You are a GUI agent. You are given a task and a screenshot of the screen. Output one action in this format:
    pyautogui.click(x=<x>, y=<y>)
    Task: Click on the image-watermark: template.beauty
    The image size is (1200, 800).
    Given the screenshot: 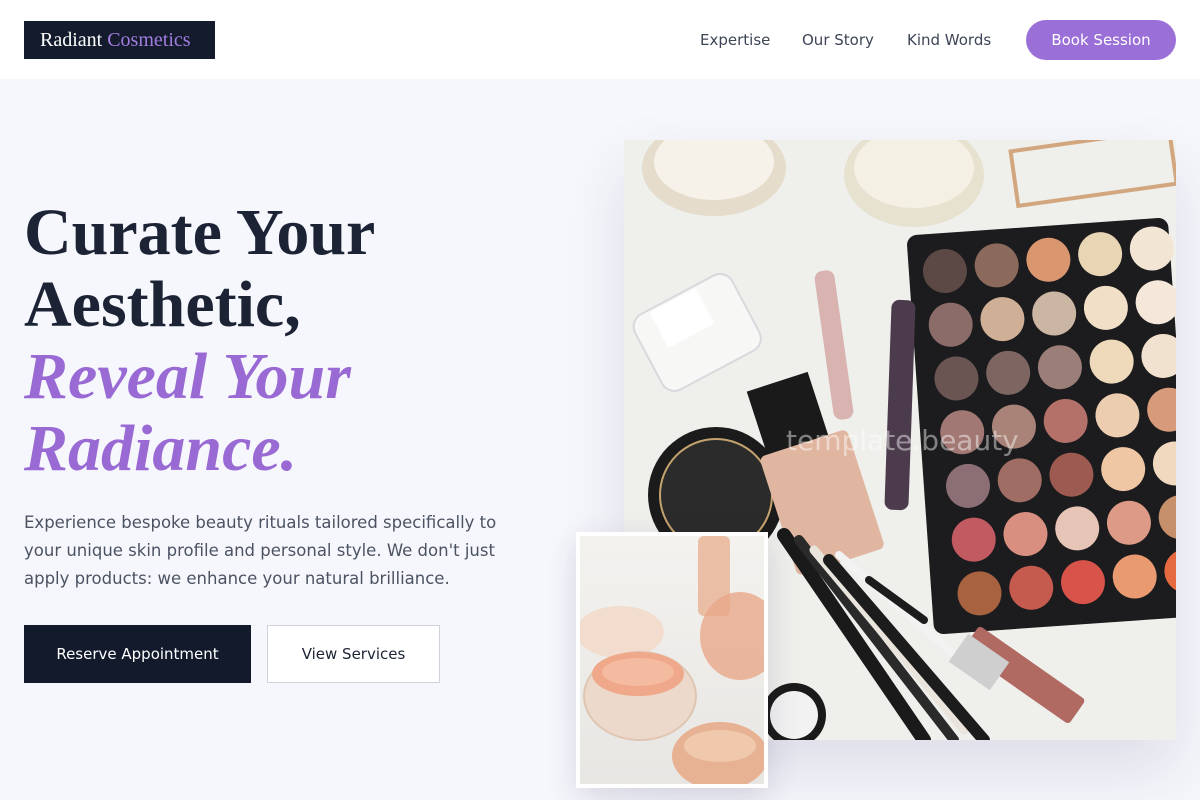 What is the action you would take?
    pyautogui.click(x=902, y=440)
    